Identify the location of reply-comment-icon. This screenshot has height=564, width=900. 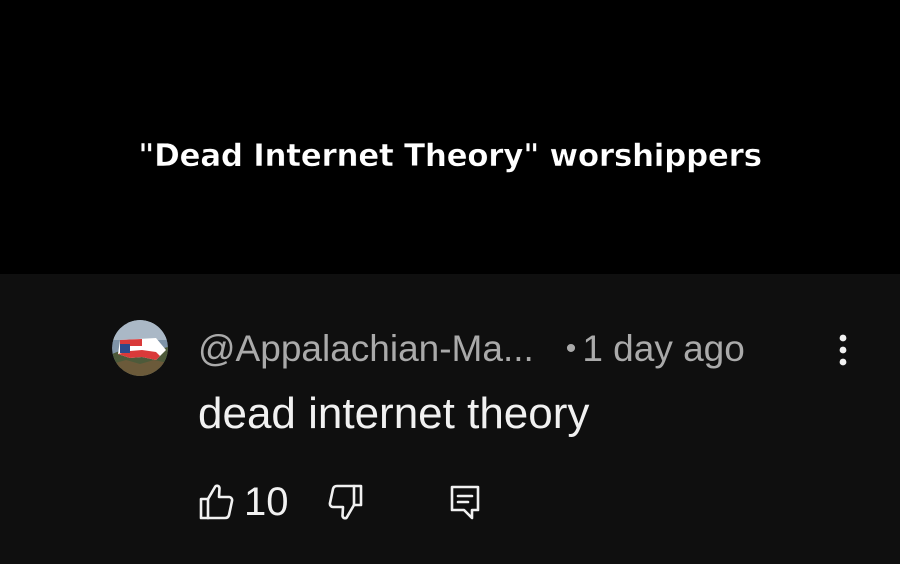
(465, 502).